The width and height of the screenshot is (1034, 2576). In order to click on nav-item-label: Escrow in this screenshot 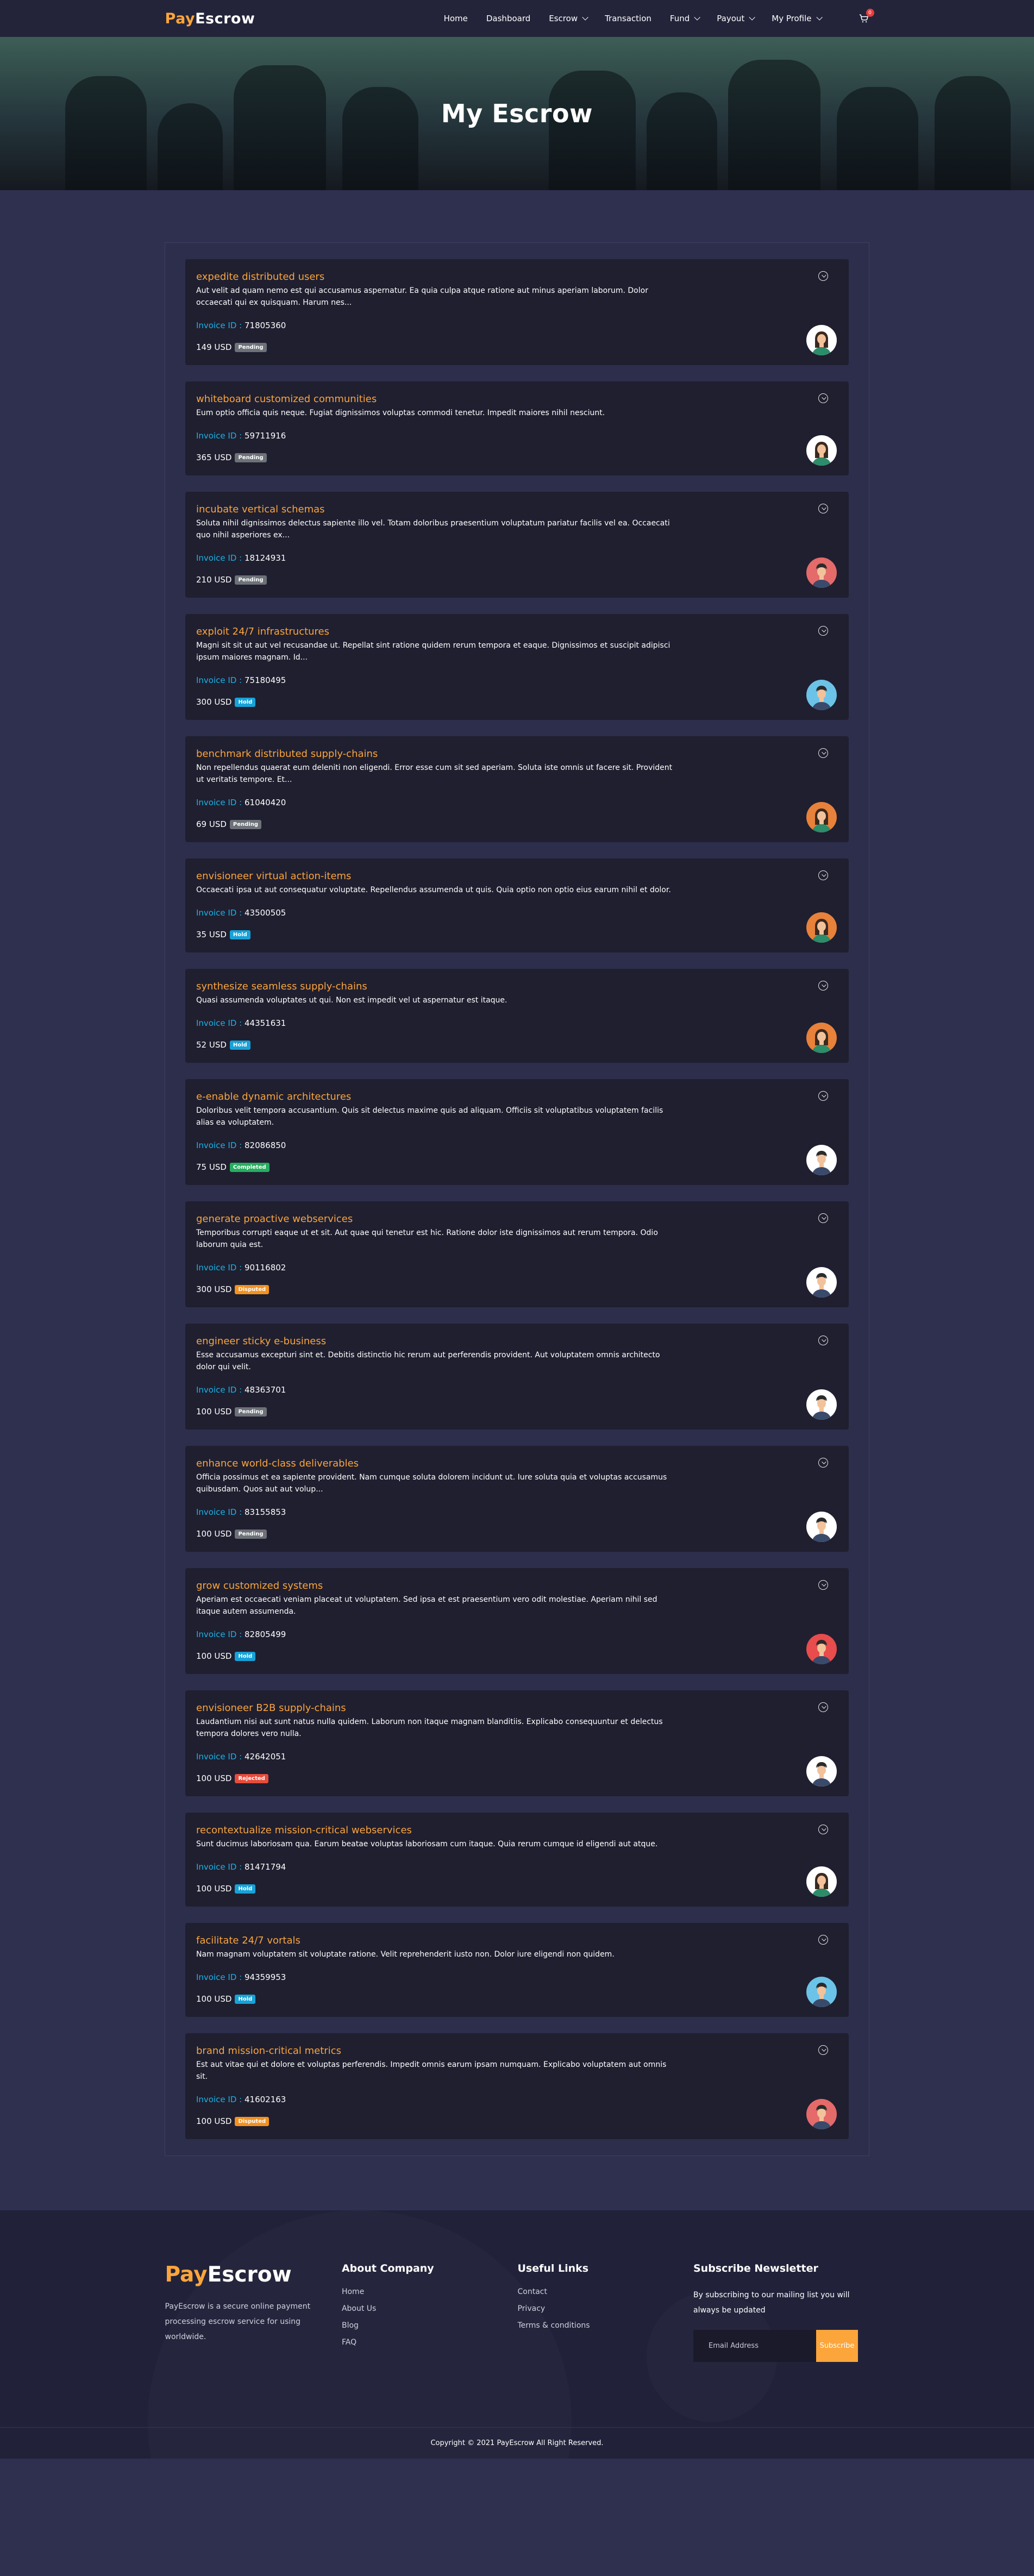, I will do `click(563, 18)`.